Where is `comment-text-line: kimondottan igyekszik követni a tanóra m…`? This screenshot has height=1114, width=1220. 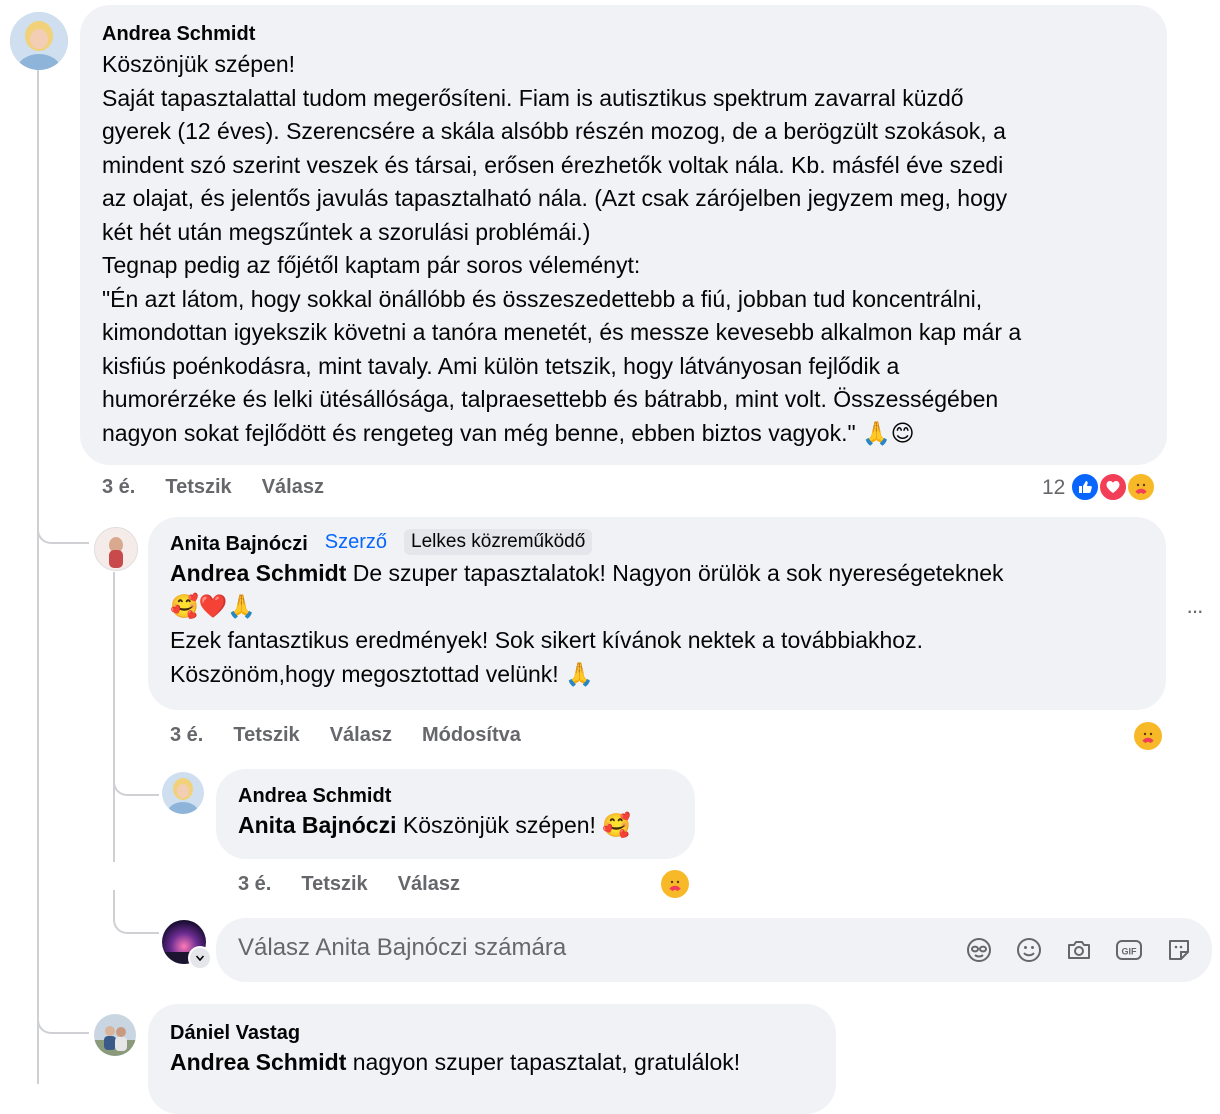 comment-text-line: kimondottan igyekszik követni a tanóra m… is located at coordinates (562, 332).